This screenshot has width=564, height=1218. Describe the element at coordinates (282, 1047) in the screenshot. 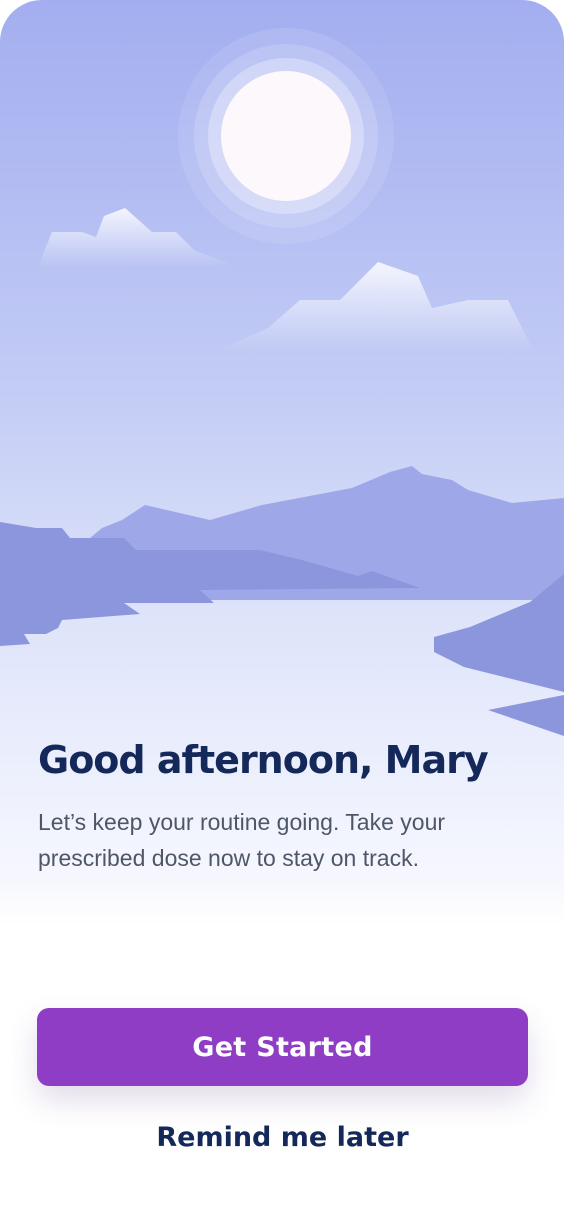

I see `get-started-button: Get Started` at that location.